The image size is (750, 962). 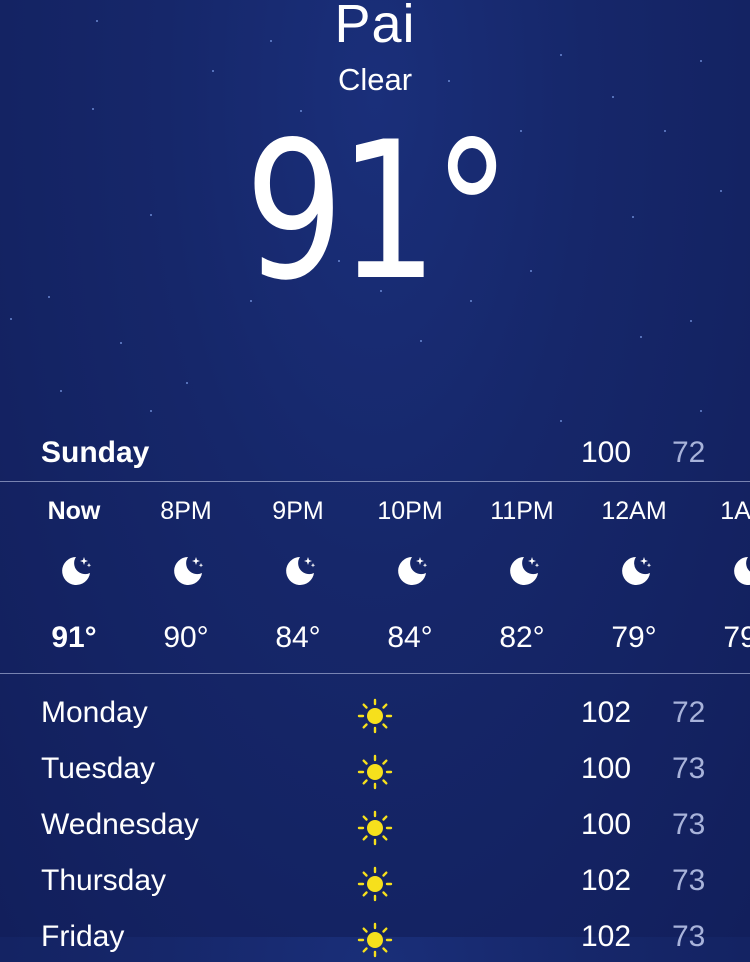 I want to click on hourly-time: 11PM, so click(x=522, y=511).